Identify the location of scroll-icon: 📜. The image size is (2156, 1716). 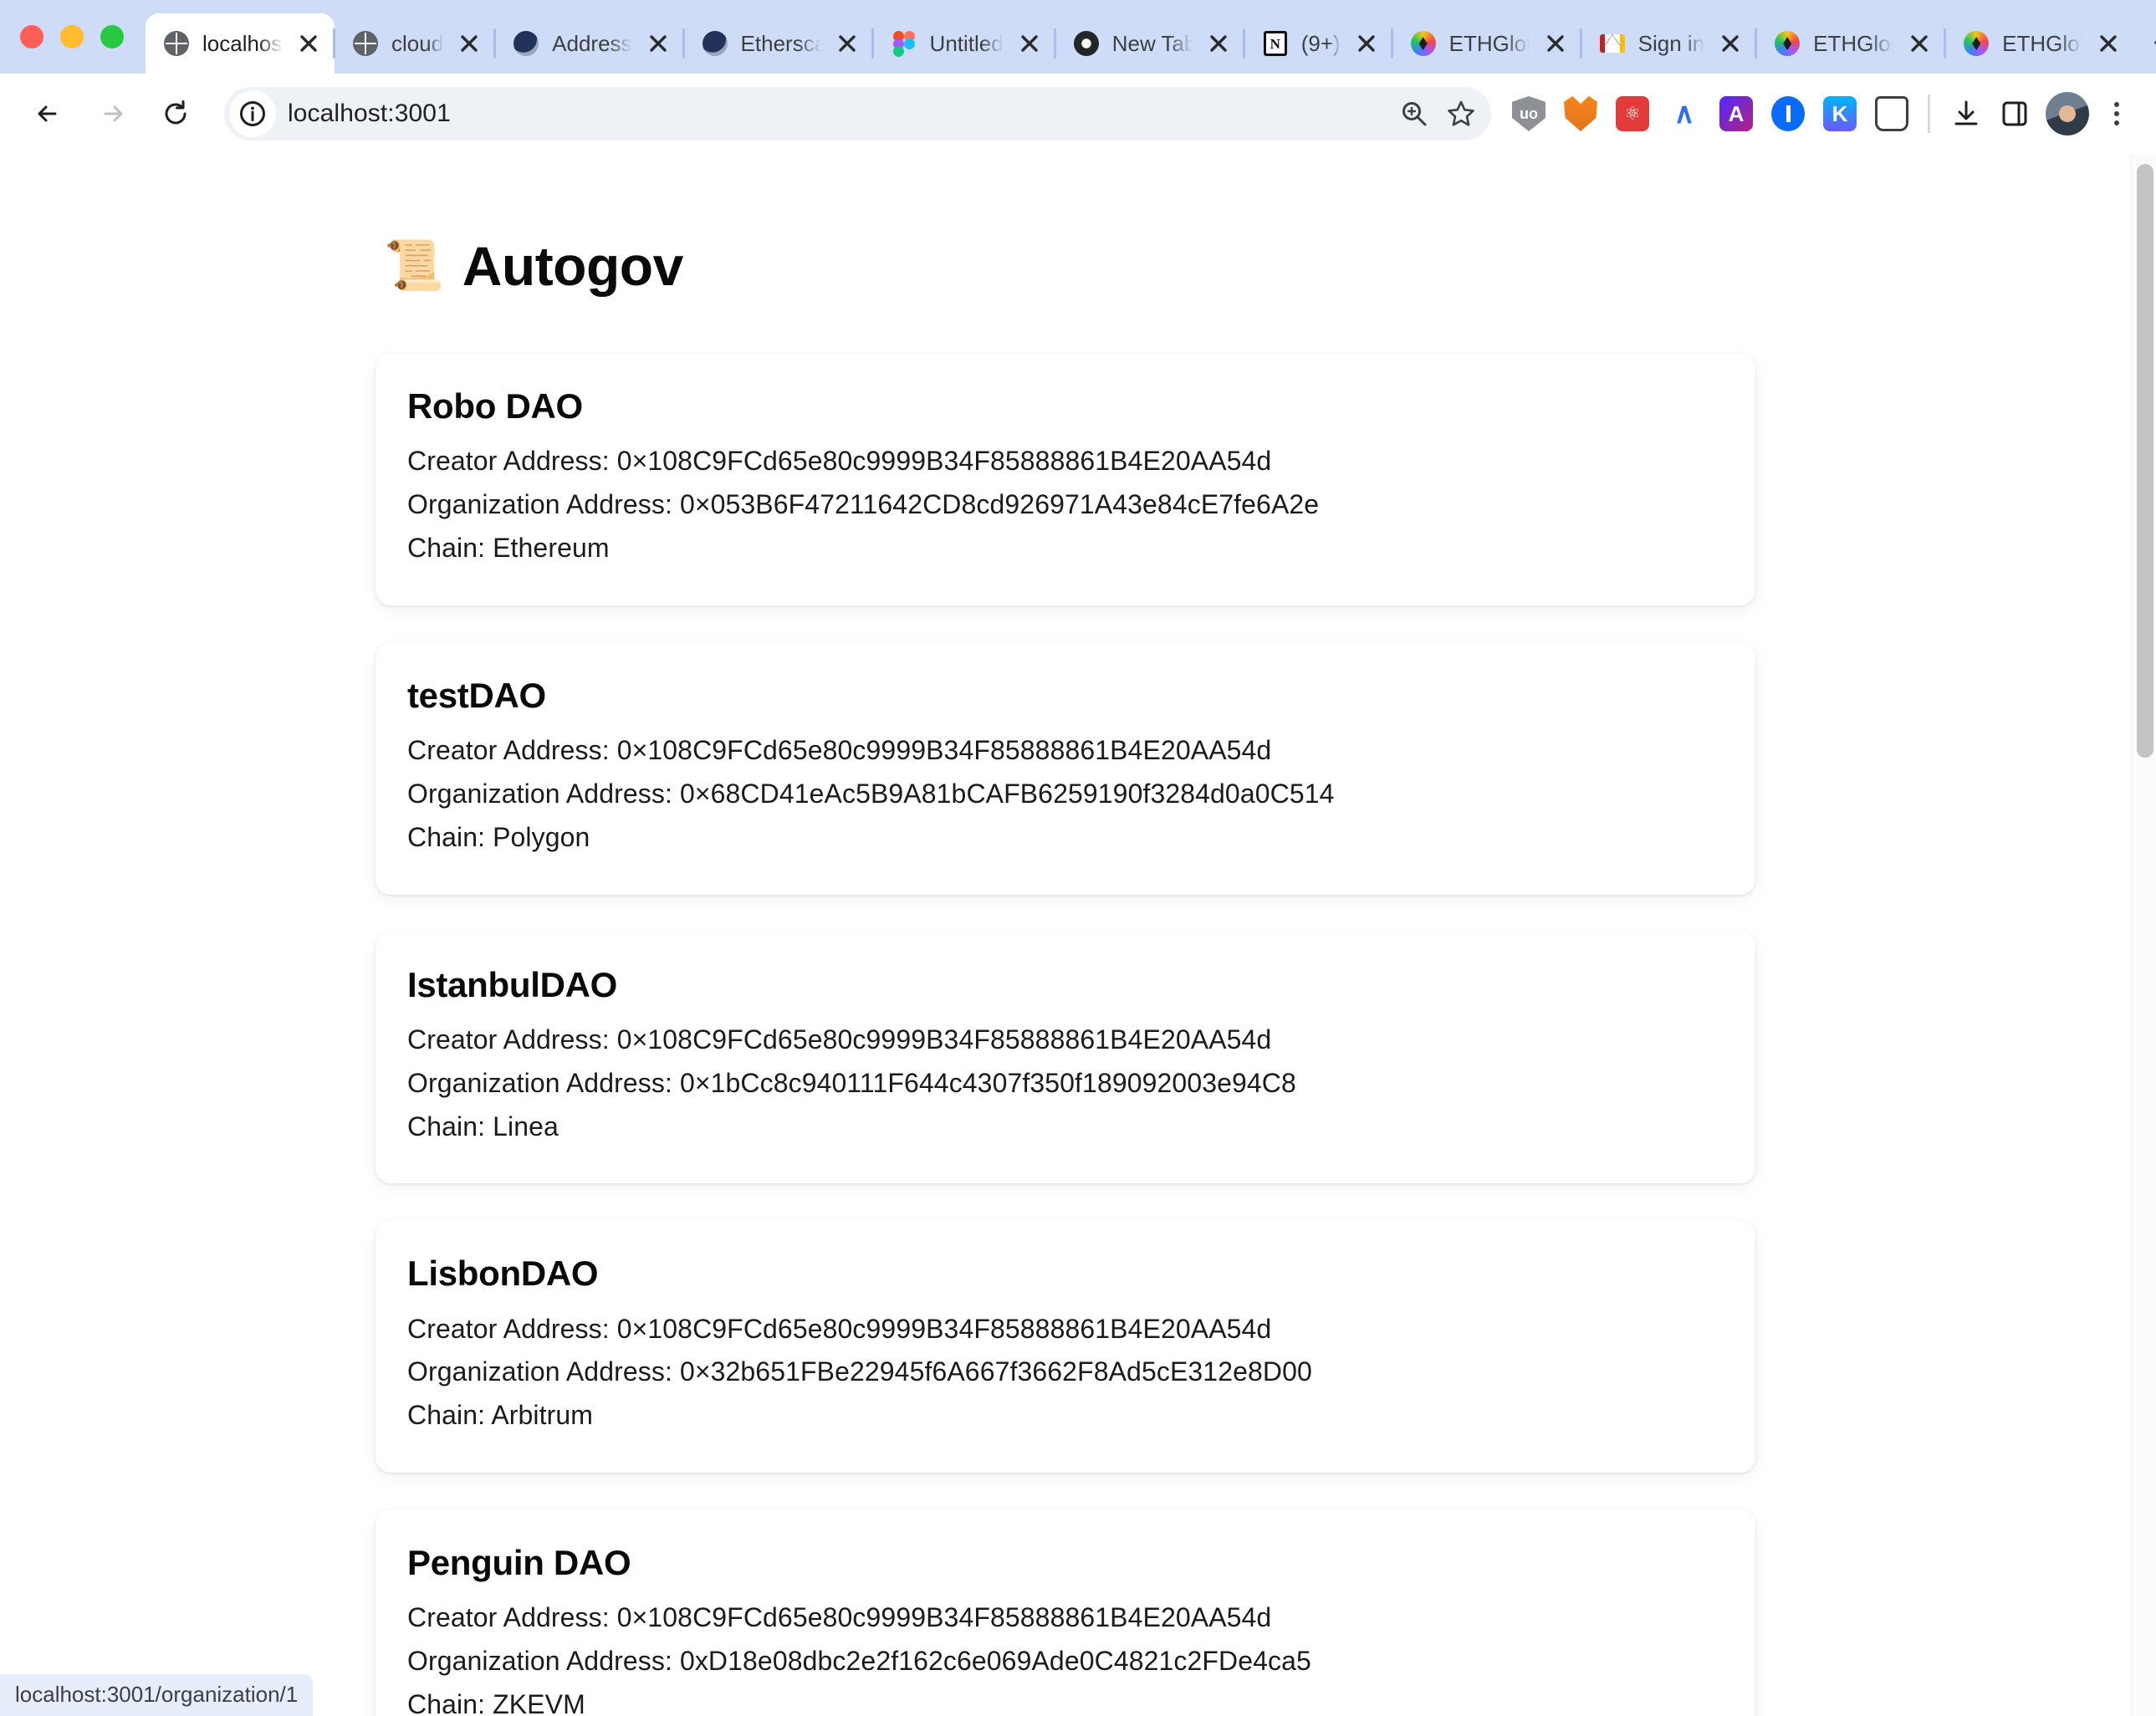
(414, 265).